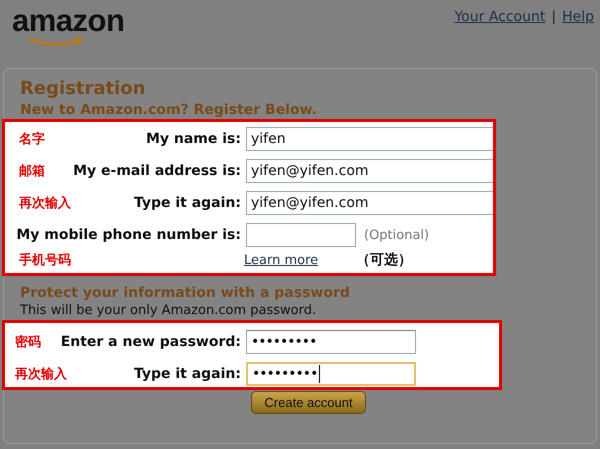 The image size is (600, 449). I want to click on amazon-logo: amazon, so click(68, 27).